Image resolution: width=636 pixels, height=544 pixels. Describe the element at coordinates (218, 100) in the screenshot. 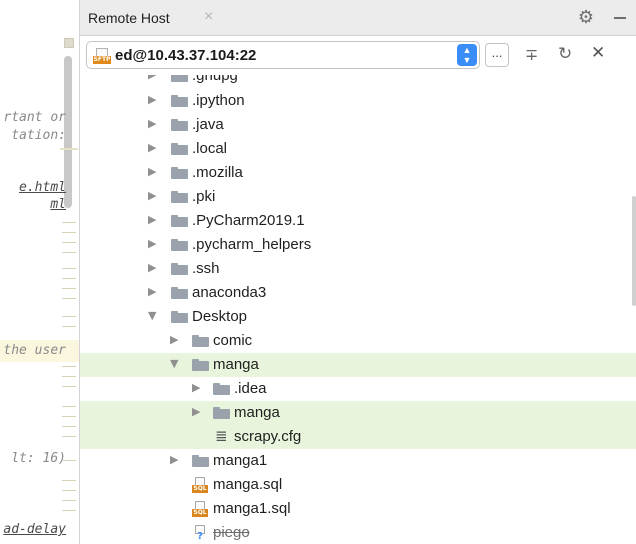

I see `tree-item-label: .ipython` at that location.